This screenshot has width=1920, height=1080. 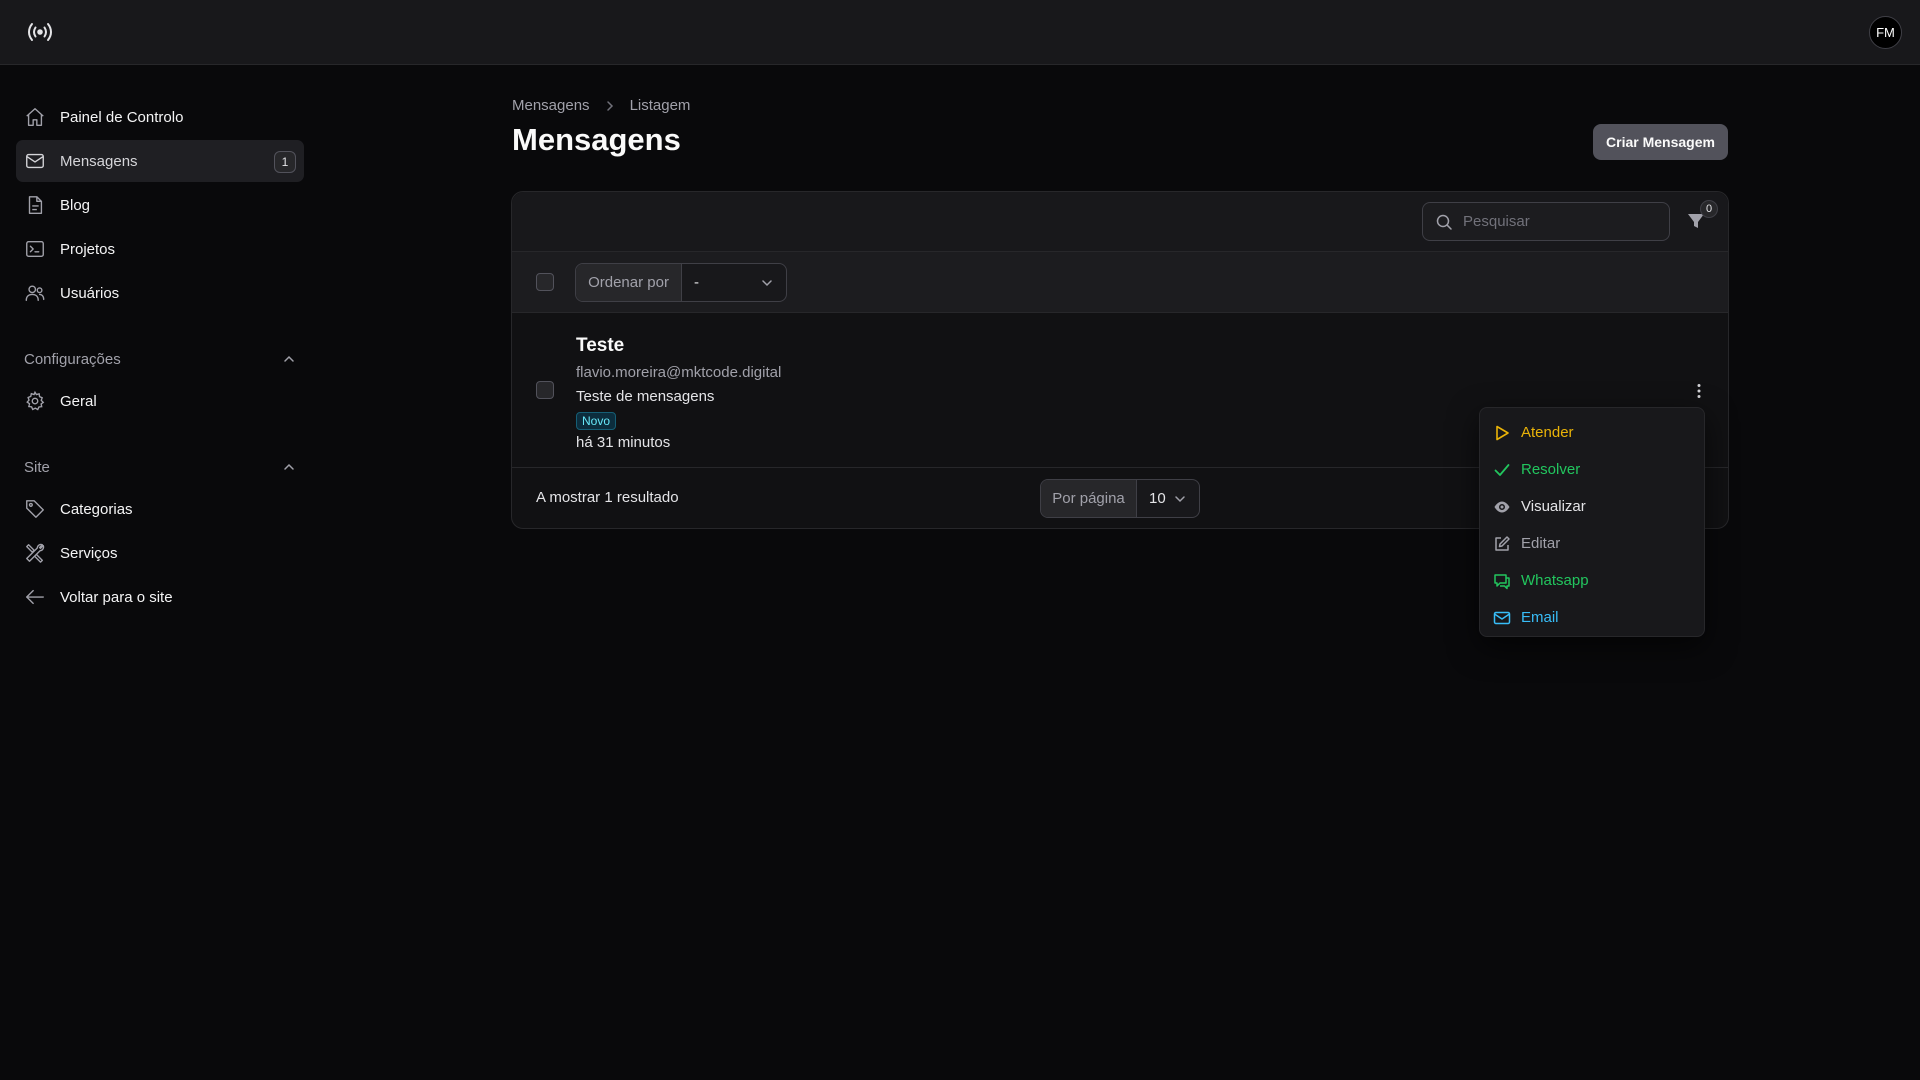 I want to click on per-page-value: 10, so click(x=1157, y=498).